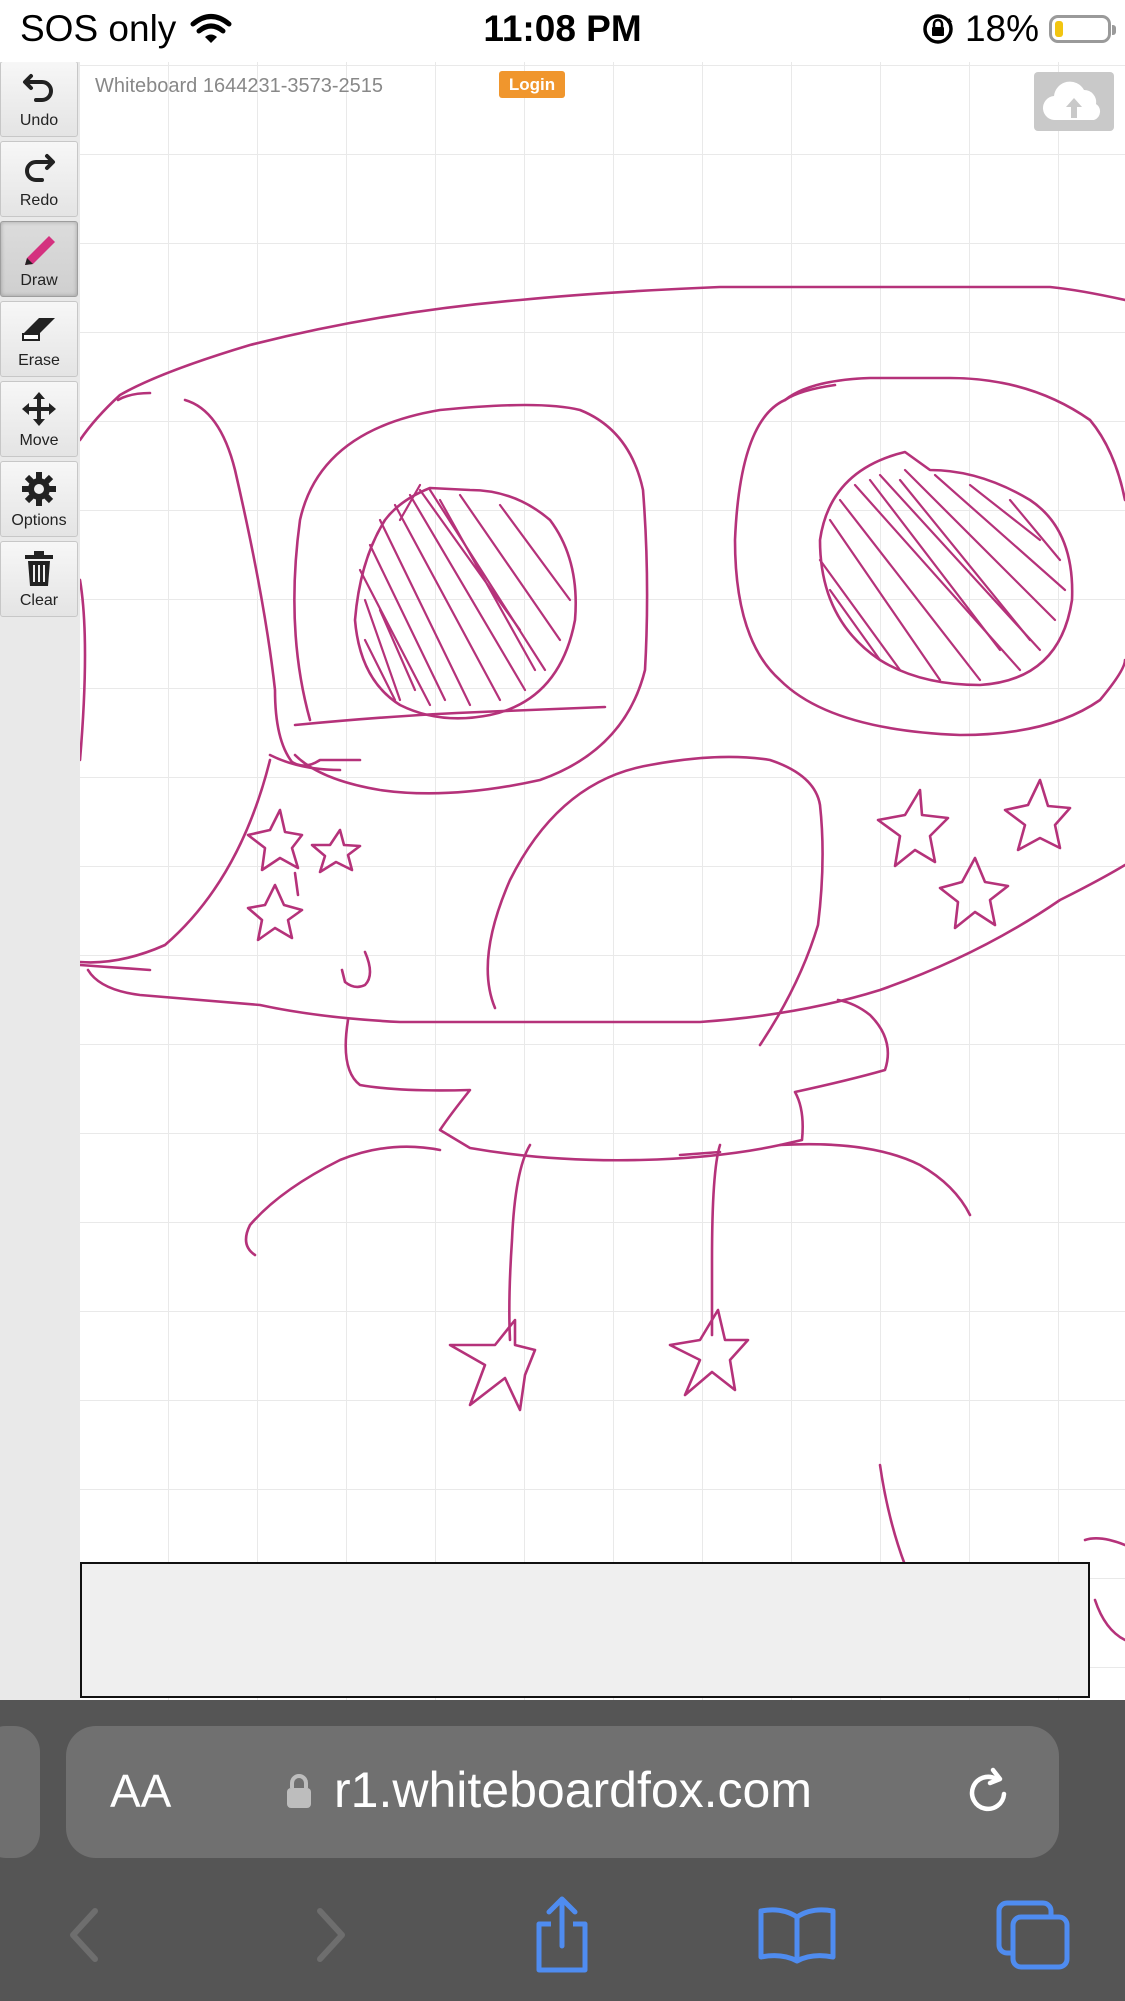 Image resolution: width=1125 pixels, height=2001 pixels. What do you see at coordinates (573, 1790) in the screenshot?
I see `url-text: r1.whiteboardfox.com` at bounding box center [573, 1790].